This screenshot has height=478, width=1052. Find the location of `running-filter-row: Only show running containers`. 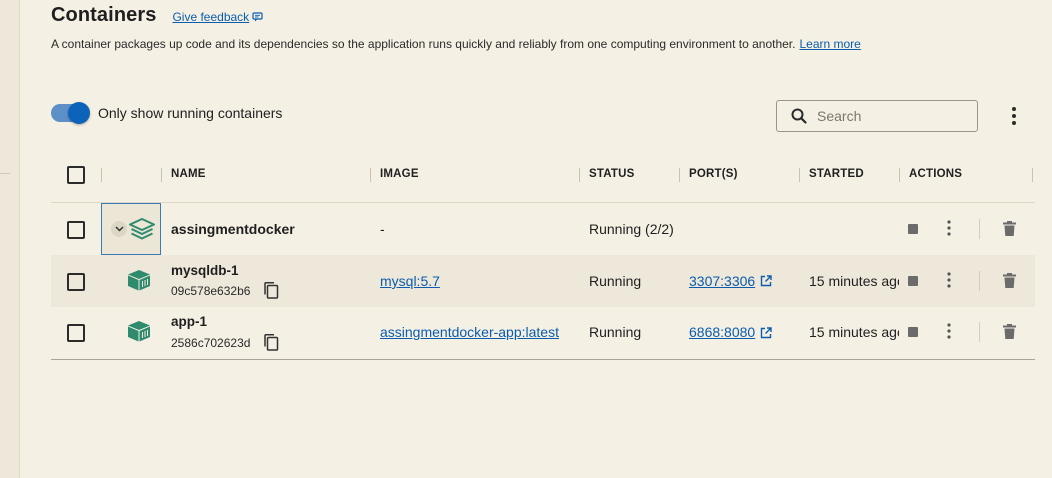

running-filter-row: Only show running containers is located at coordinates (167, 113).